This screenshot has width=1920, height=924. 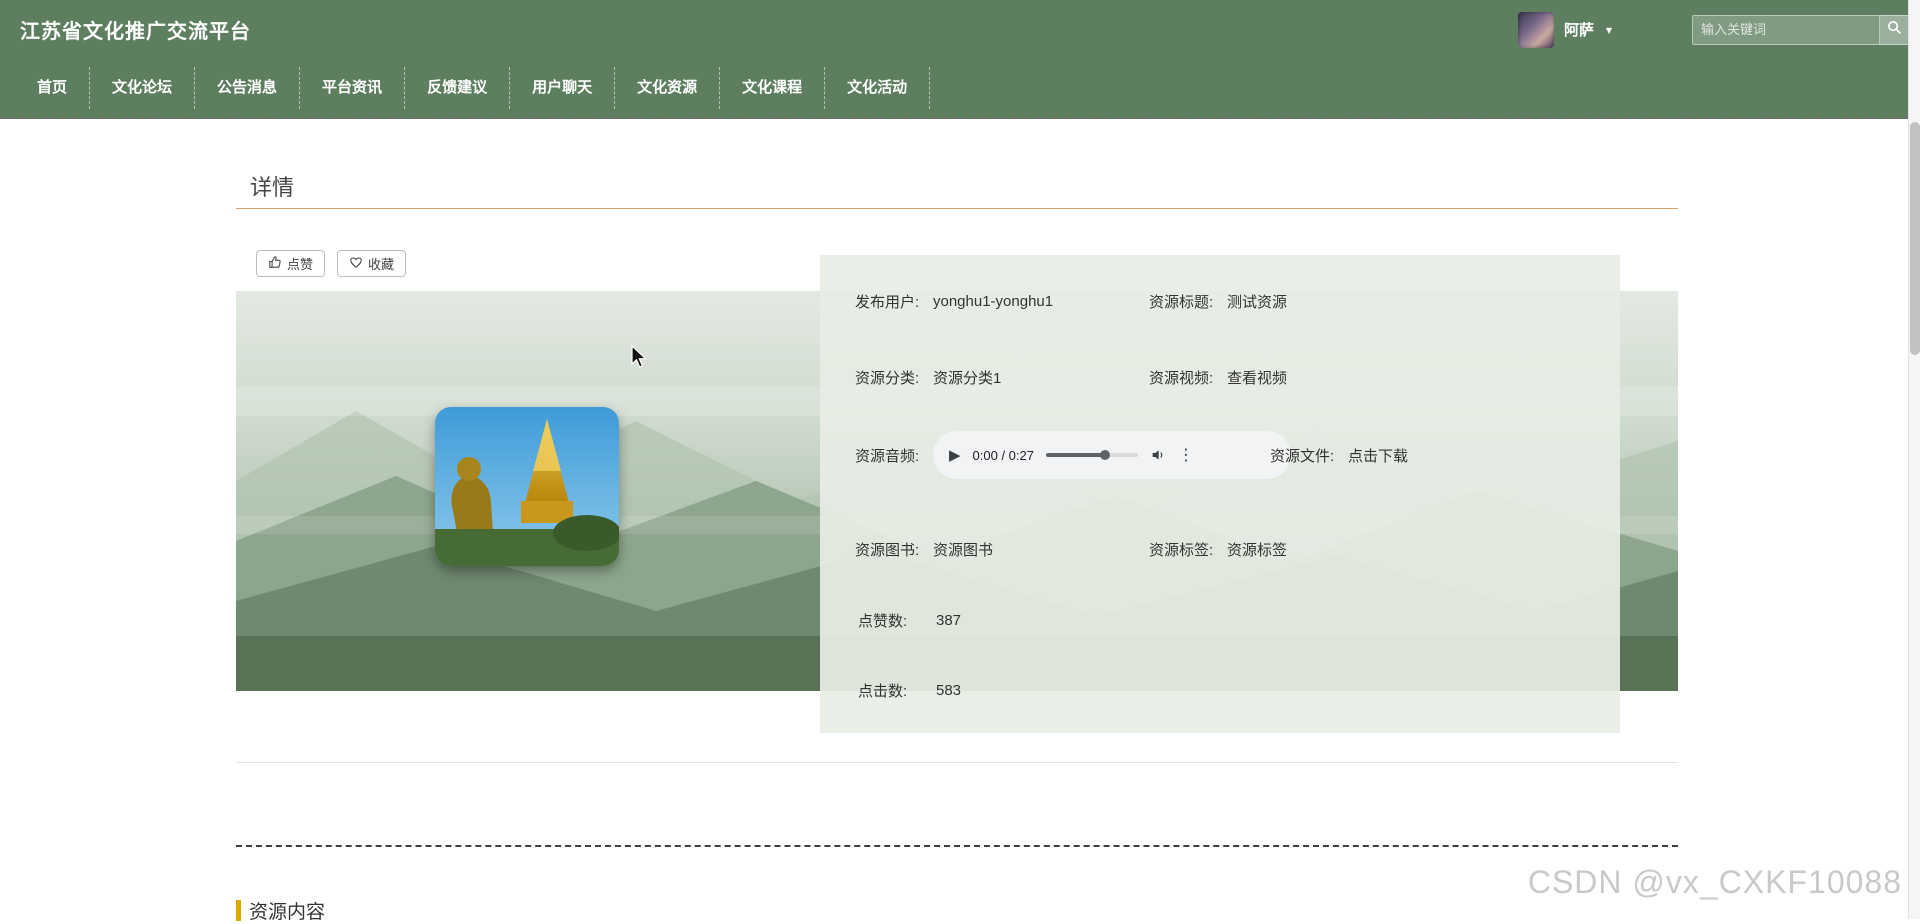 What do you see at coordinates (967, 378) in the screenshot?
I see `category-value: 资源分类1` at bounding box center [967, 378].